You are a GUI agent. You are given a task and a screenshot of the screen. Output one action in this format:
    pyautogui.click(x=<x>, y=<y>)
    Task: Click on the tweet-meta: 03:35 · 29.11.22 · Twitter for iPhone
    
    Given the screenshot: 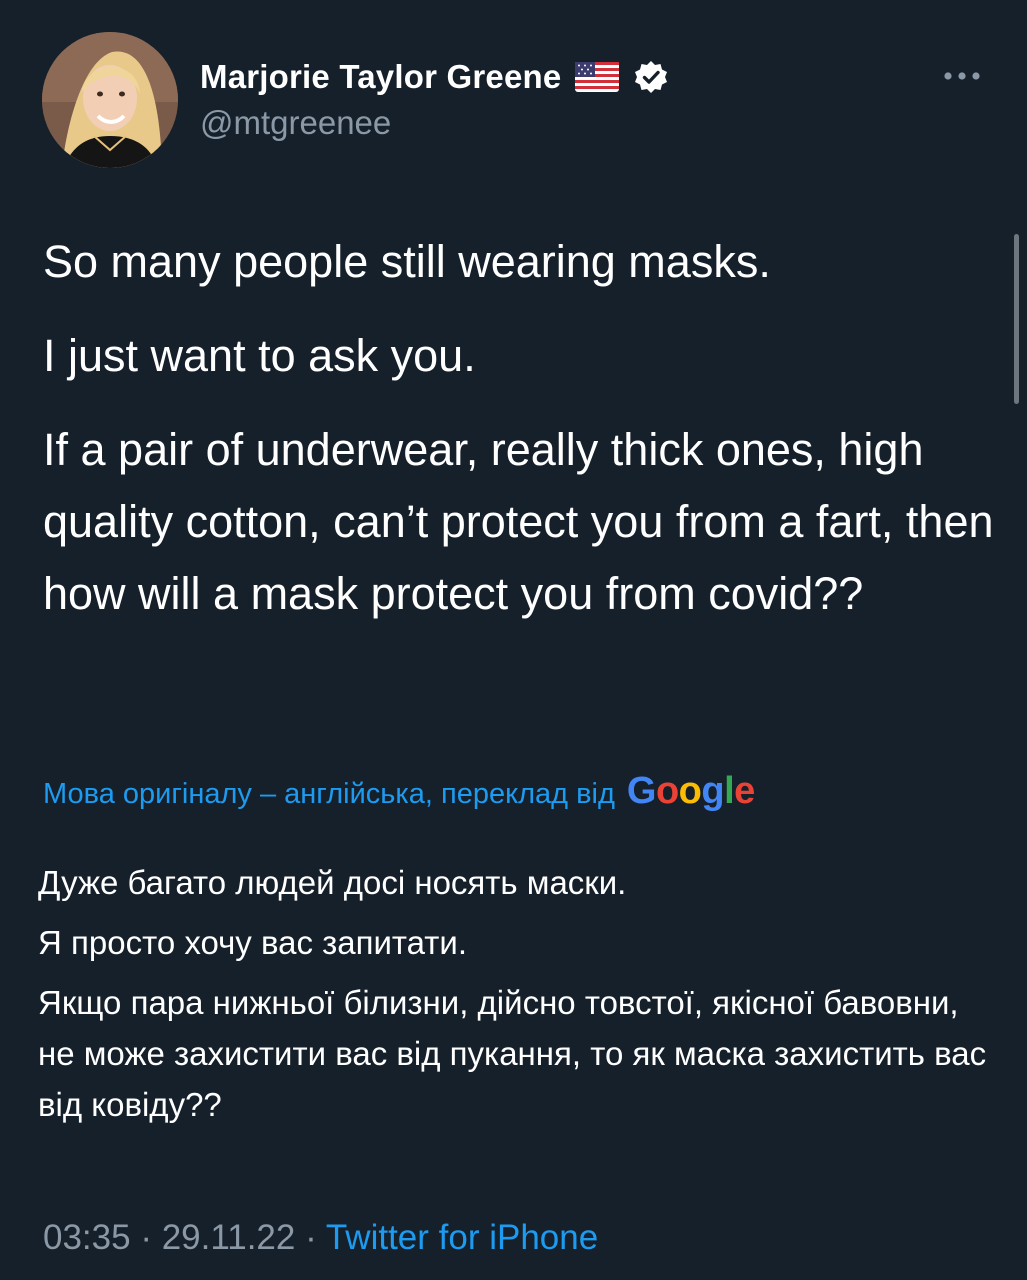 What is the action you would take?
    pyautogui.click(x=320, y=1238)
    